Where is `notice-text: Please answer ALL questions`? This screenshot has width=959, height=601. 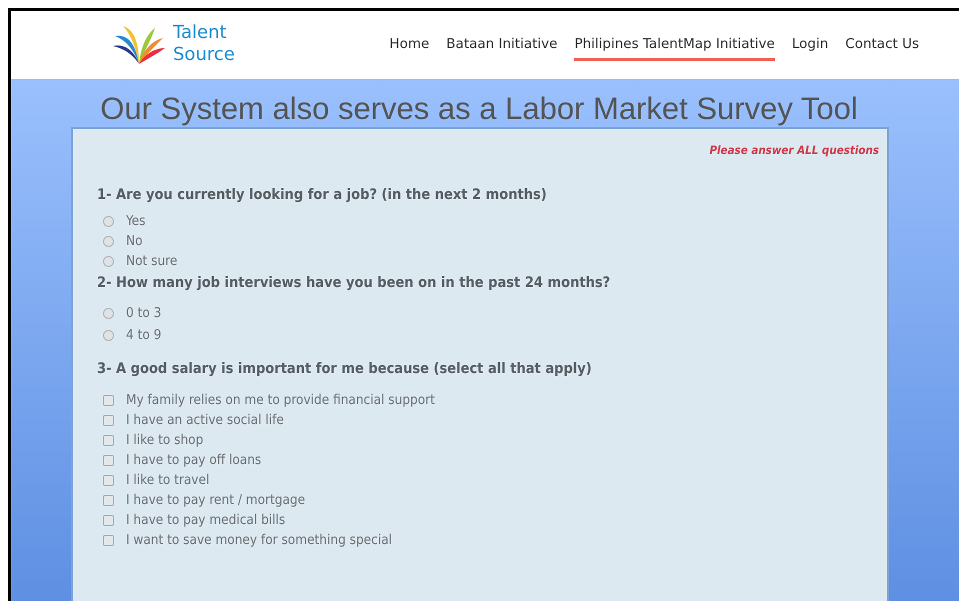
notice-text: Please answer ALL questions is located at coordinates (794, 150).